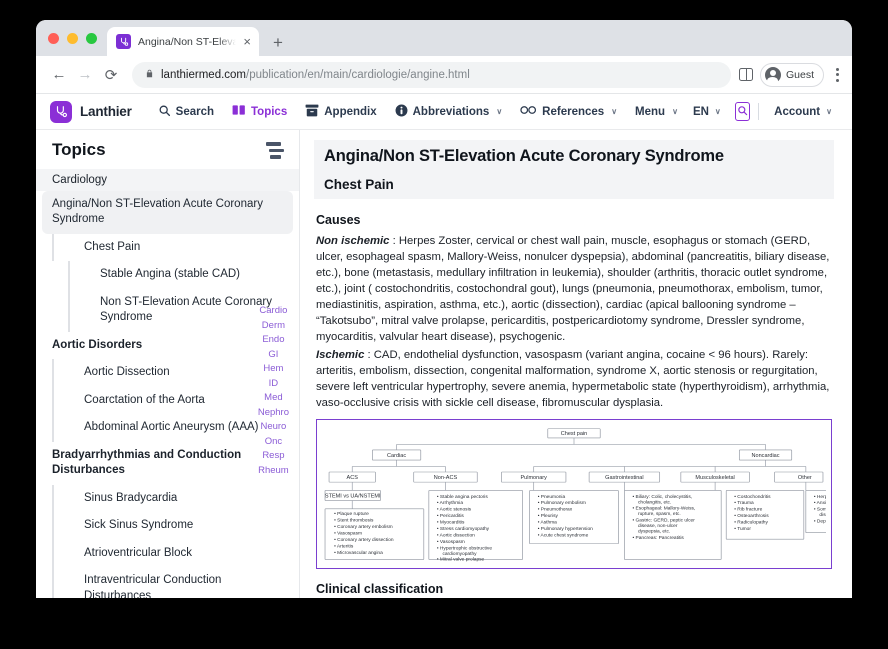 The height and width of the screenshot is (649, 888). Describe the element at coordinates (449, 112) in the screenshot. I see `nav-abbreviations: Abbreviations ∨` at that location.